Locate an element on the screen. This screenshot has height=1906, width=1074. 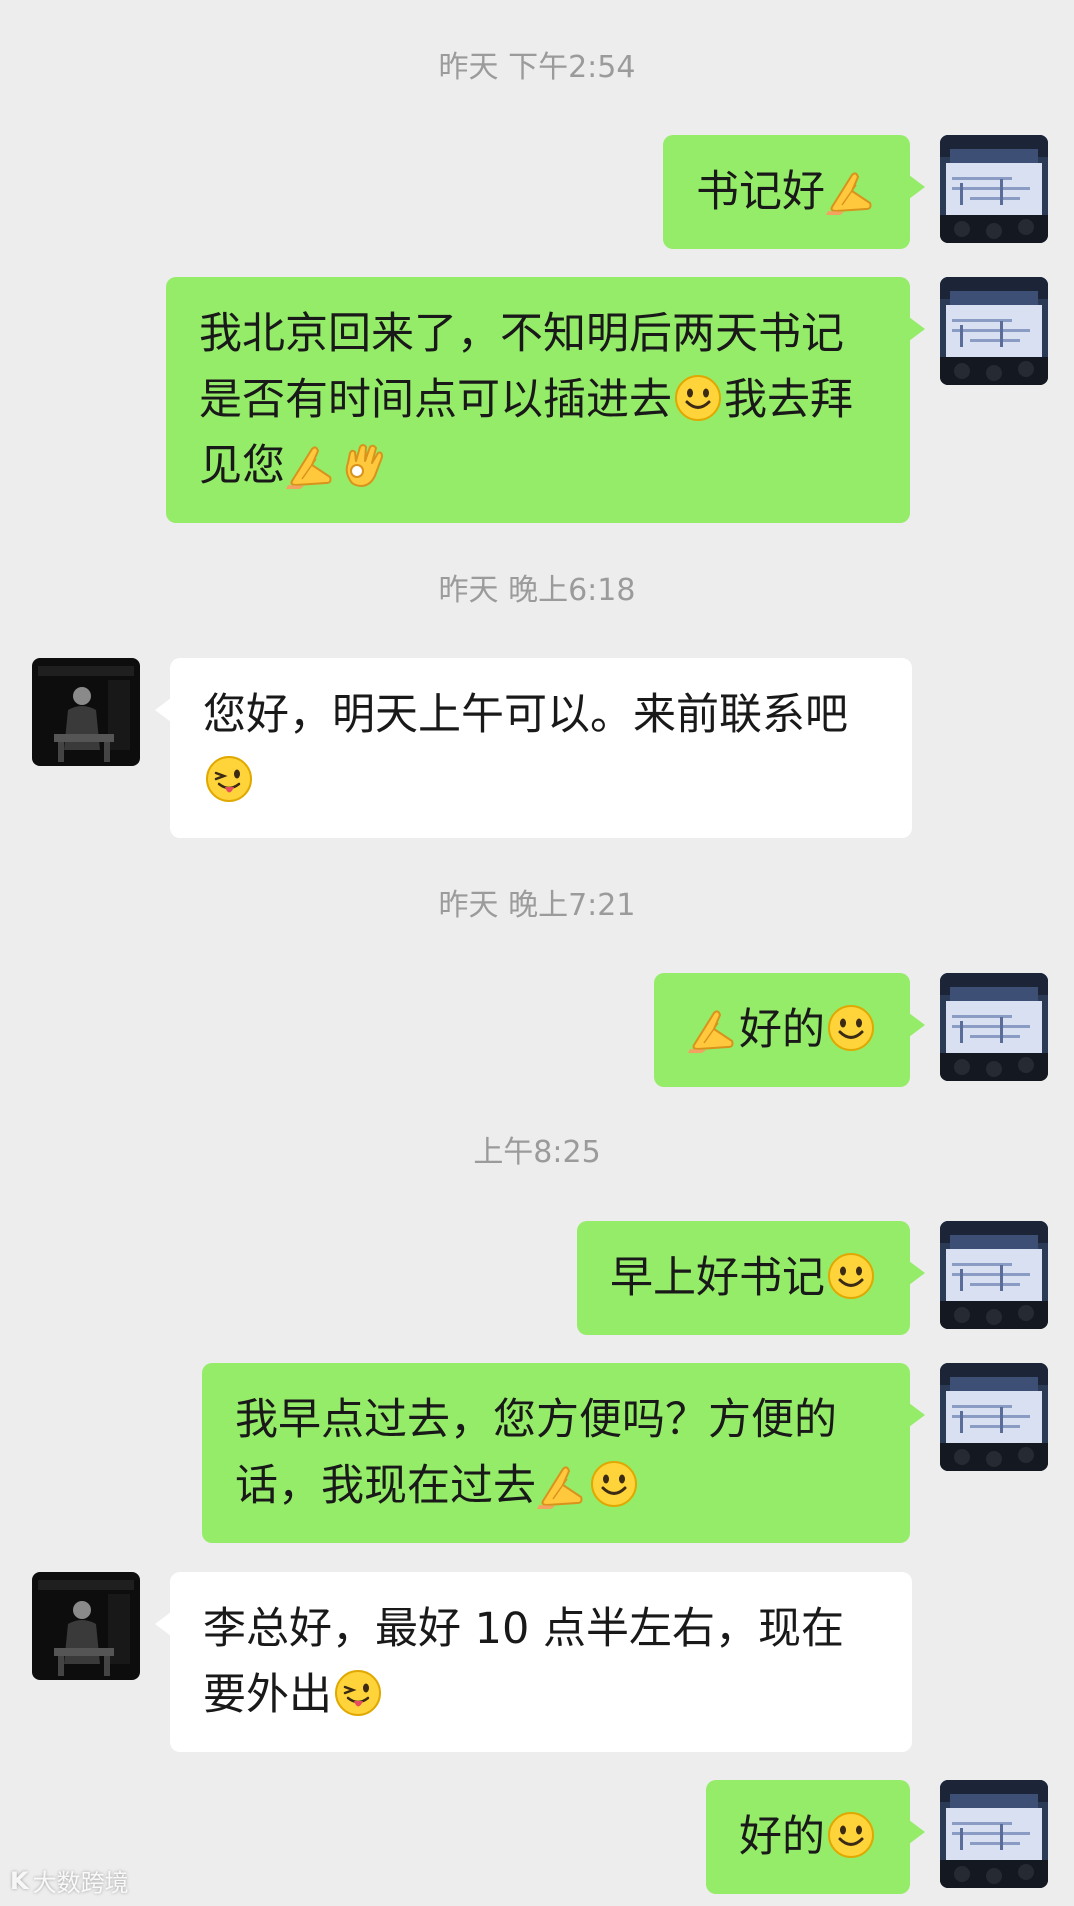
message-bubble-outgoing: 书记好 is located at coordinates (794, 192).